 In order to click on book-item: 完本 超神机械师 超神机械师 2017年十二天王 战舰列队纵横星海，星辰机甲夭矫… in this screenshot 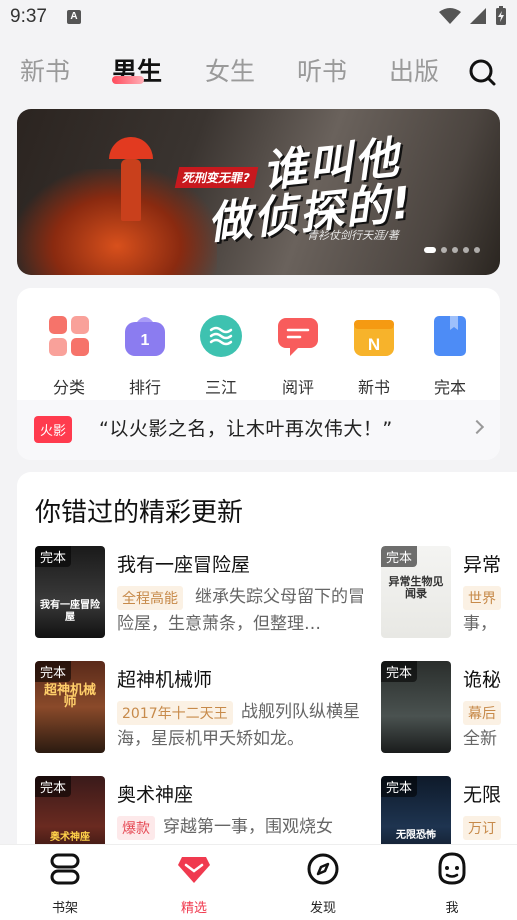, I will do `click(205, 709)`.